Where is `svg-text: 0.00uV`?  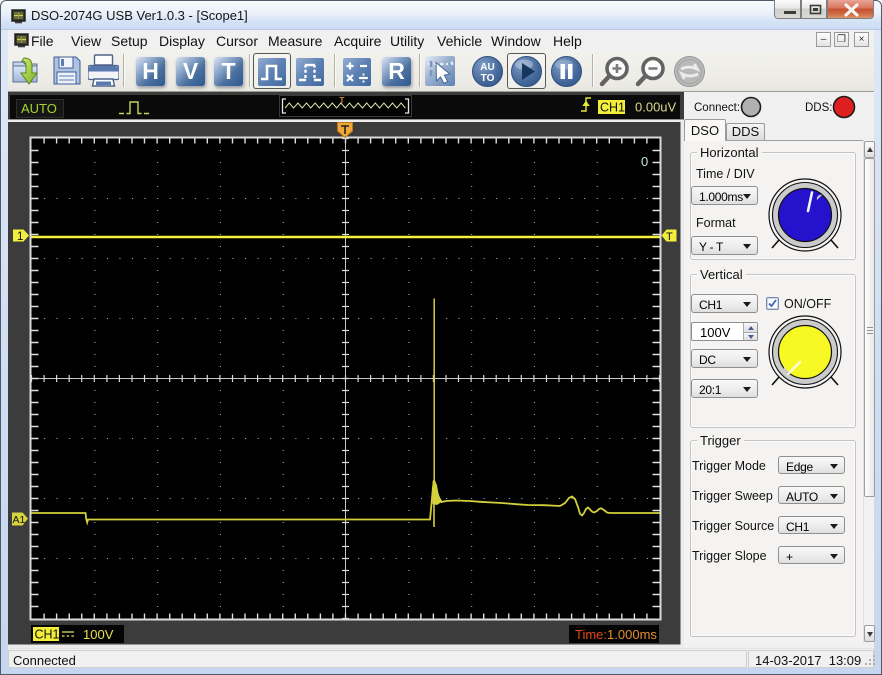 svg-text: 0.00uV is located at coordinates (656, 107).